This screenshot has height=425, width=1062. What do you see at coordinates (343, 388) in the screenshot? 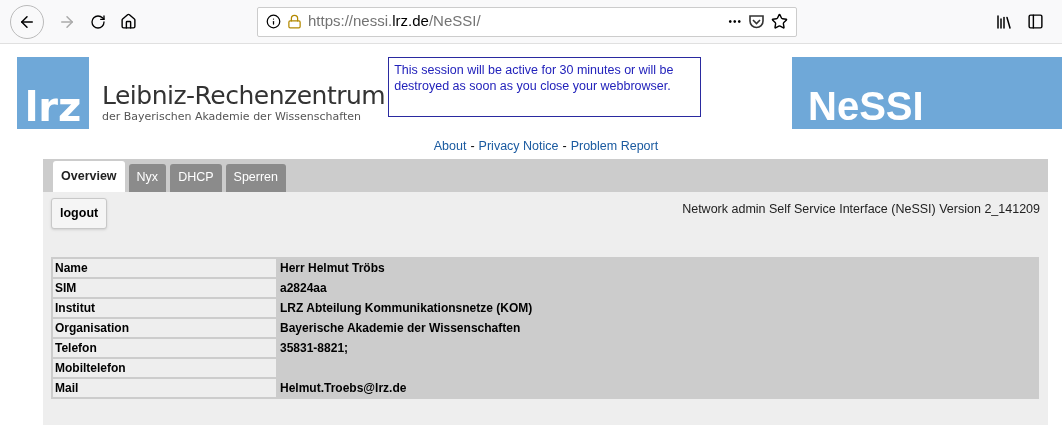
I see `row-value: Helmut.Troebs@lrz.de` at bounding box center [343, 388].